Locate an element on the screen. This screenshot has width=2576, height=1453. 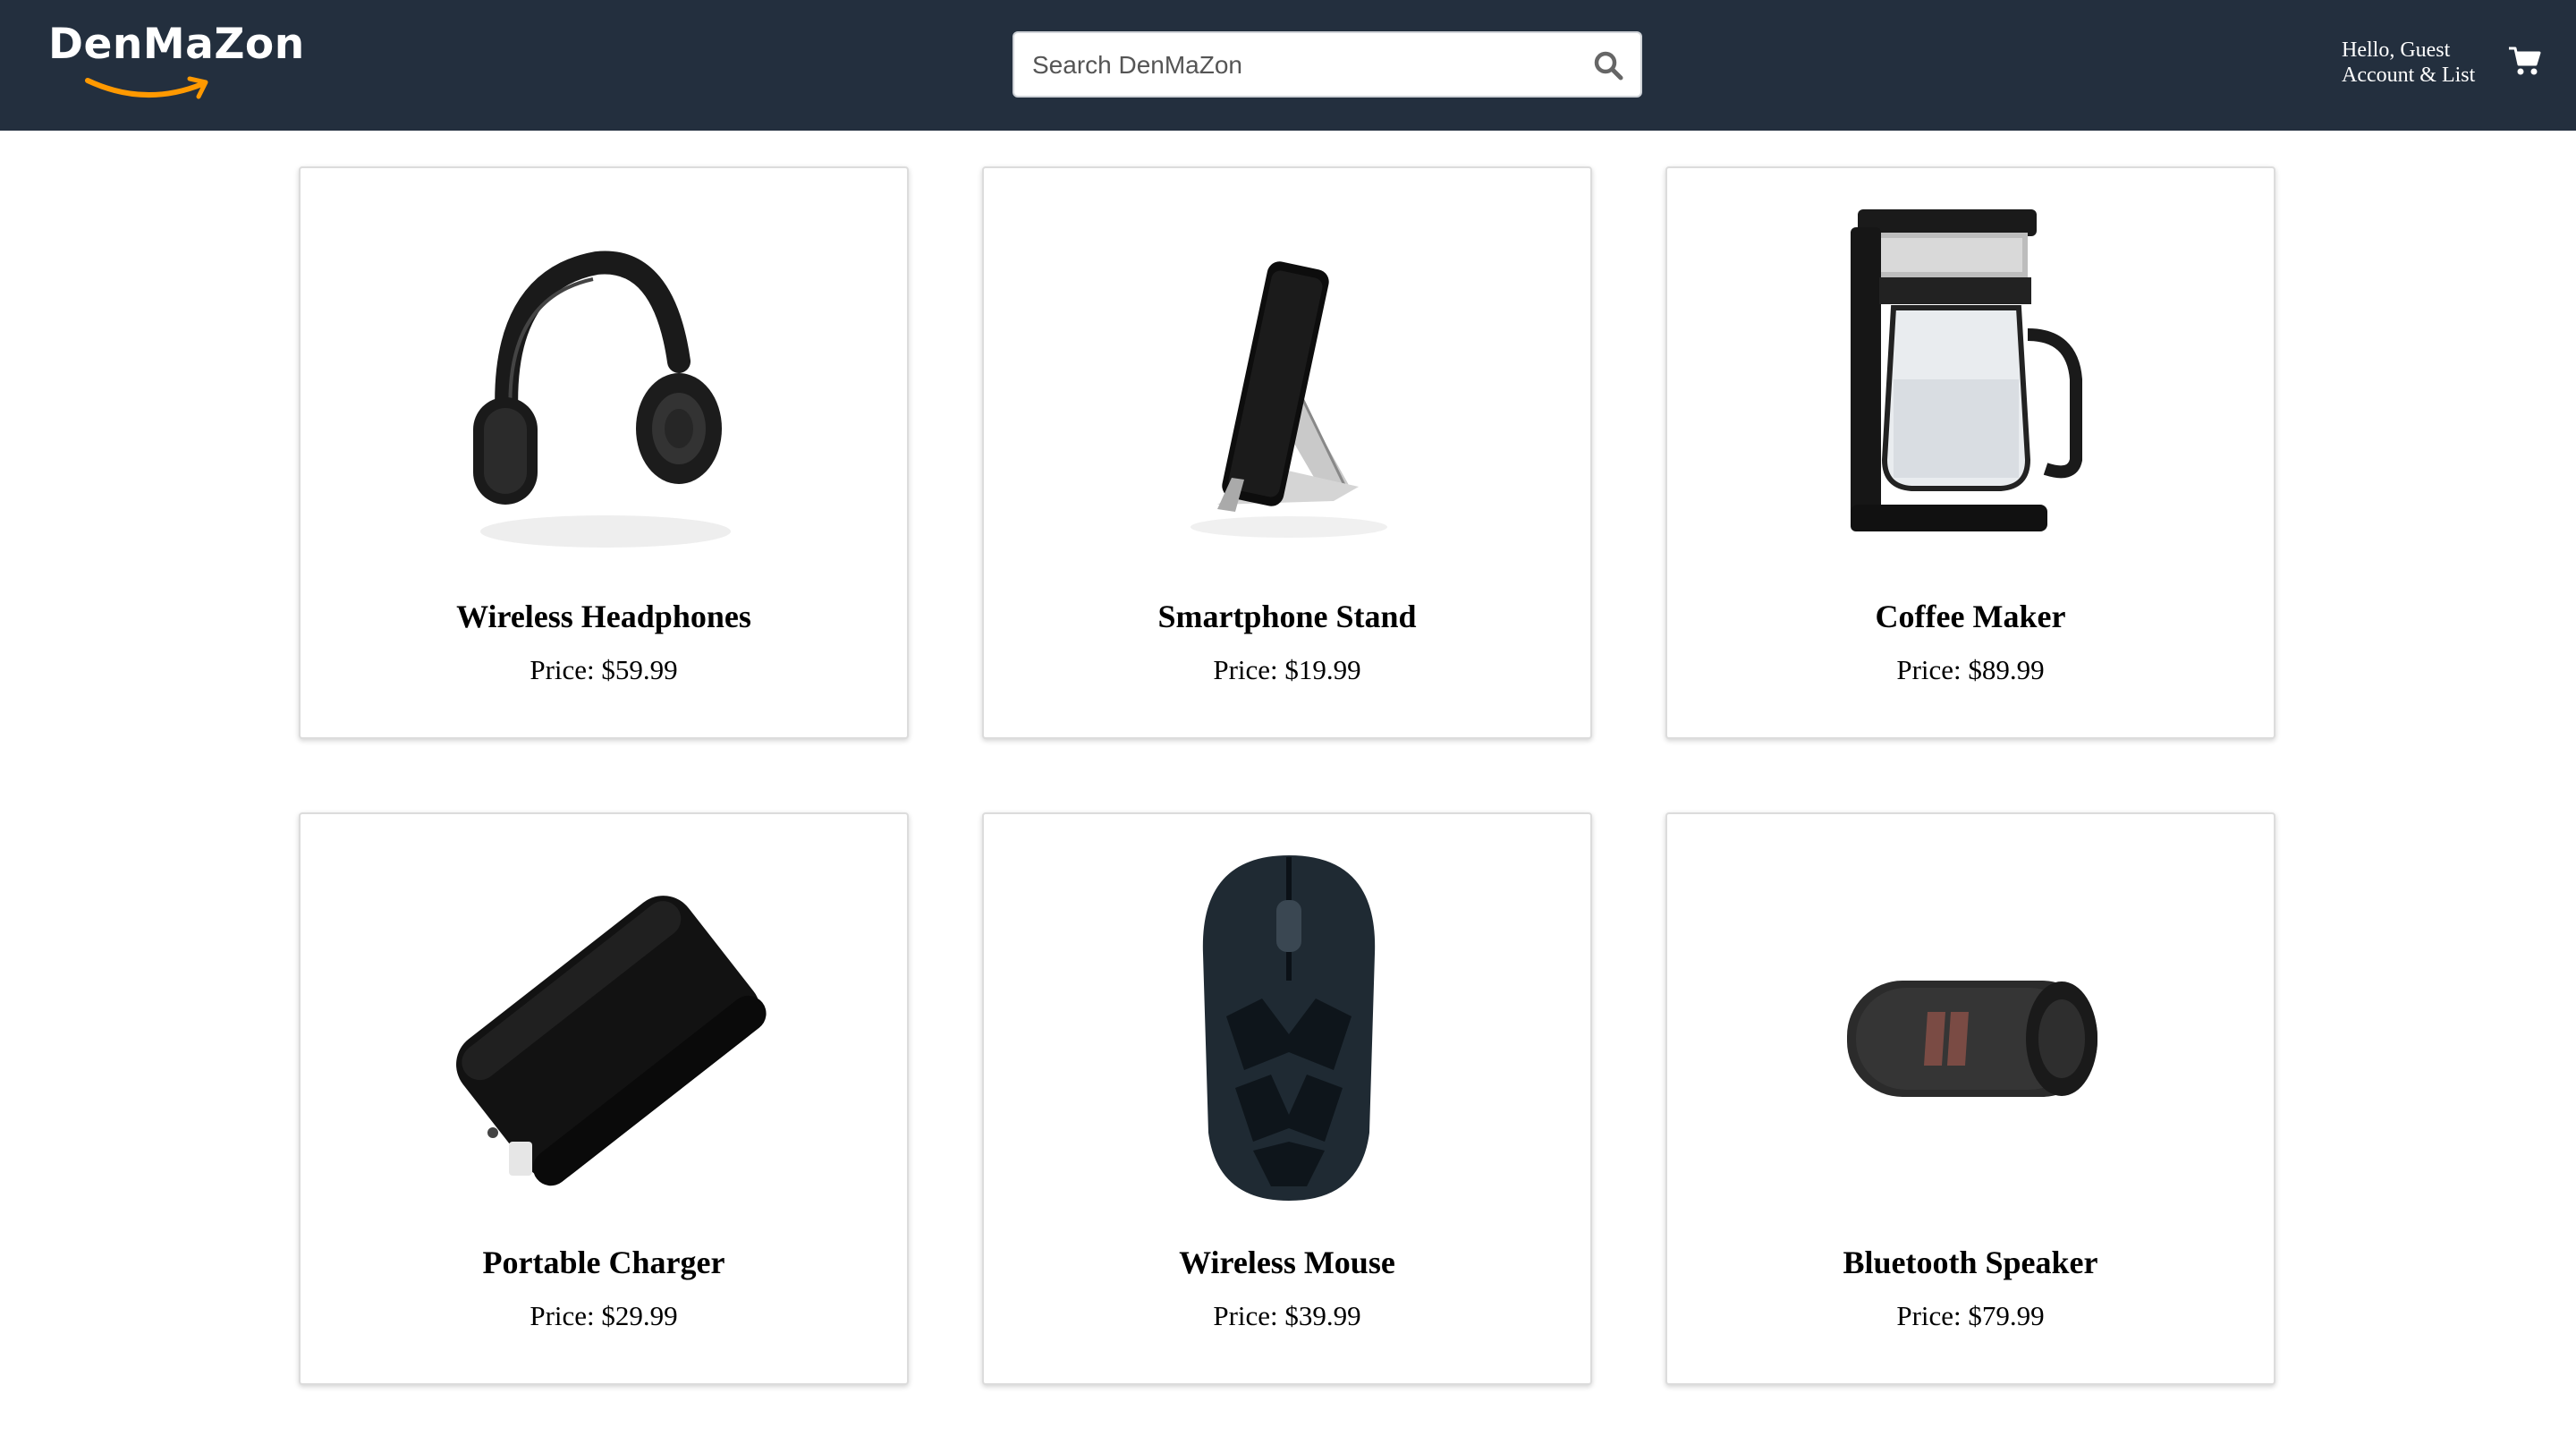
account-list-link: Account & List is located at coordinates (2427, 75).